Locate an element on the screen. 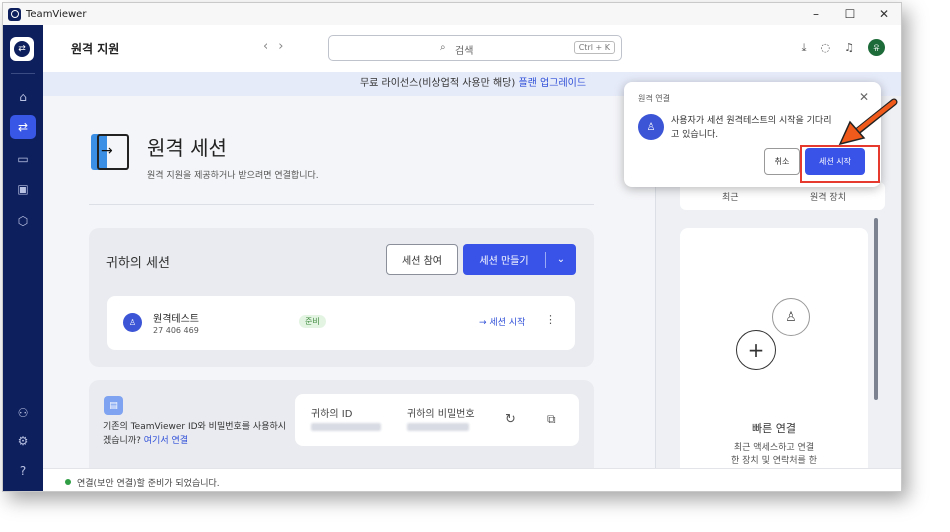 The image size is (950, 532). copy-icon: ⧉ is located at coordinates (551, 419).